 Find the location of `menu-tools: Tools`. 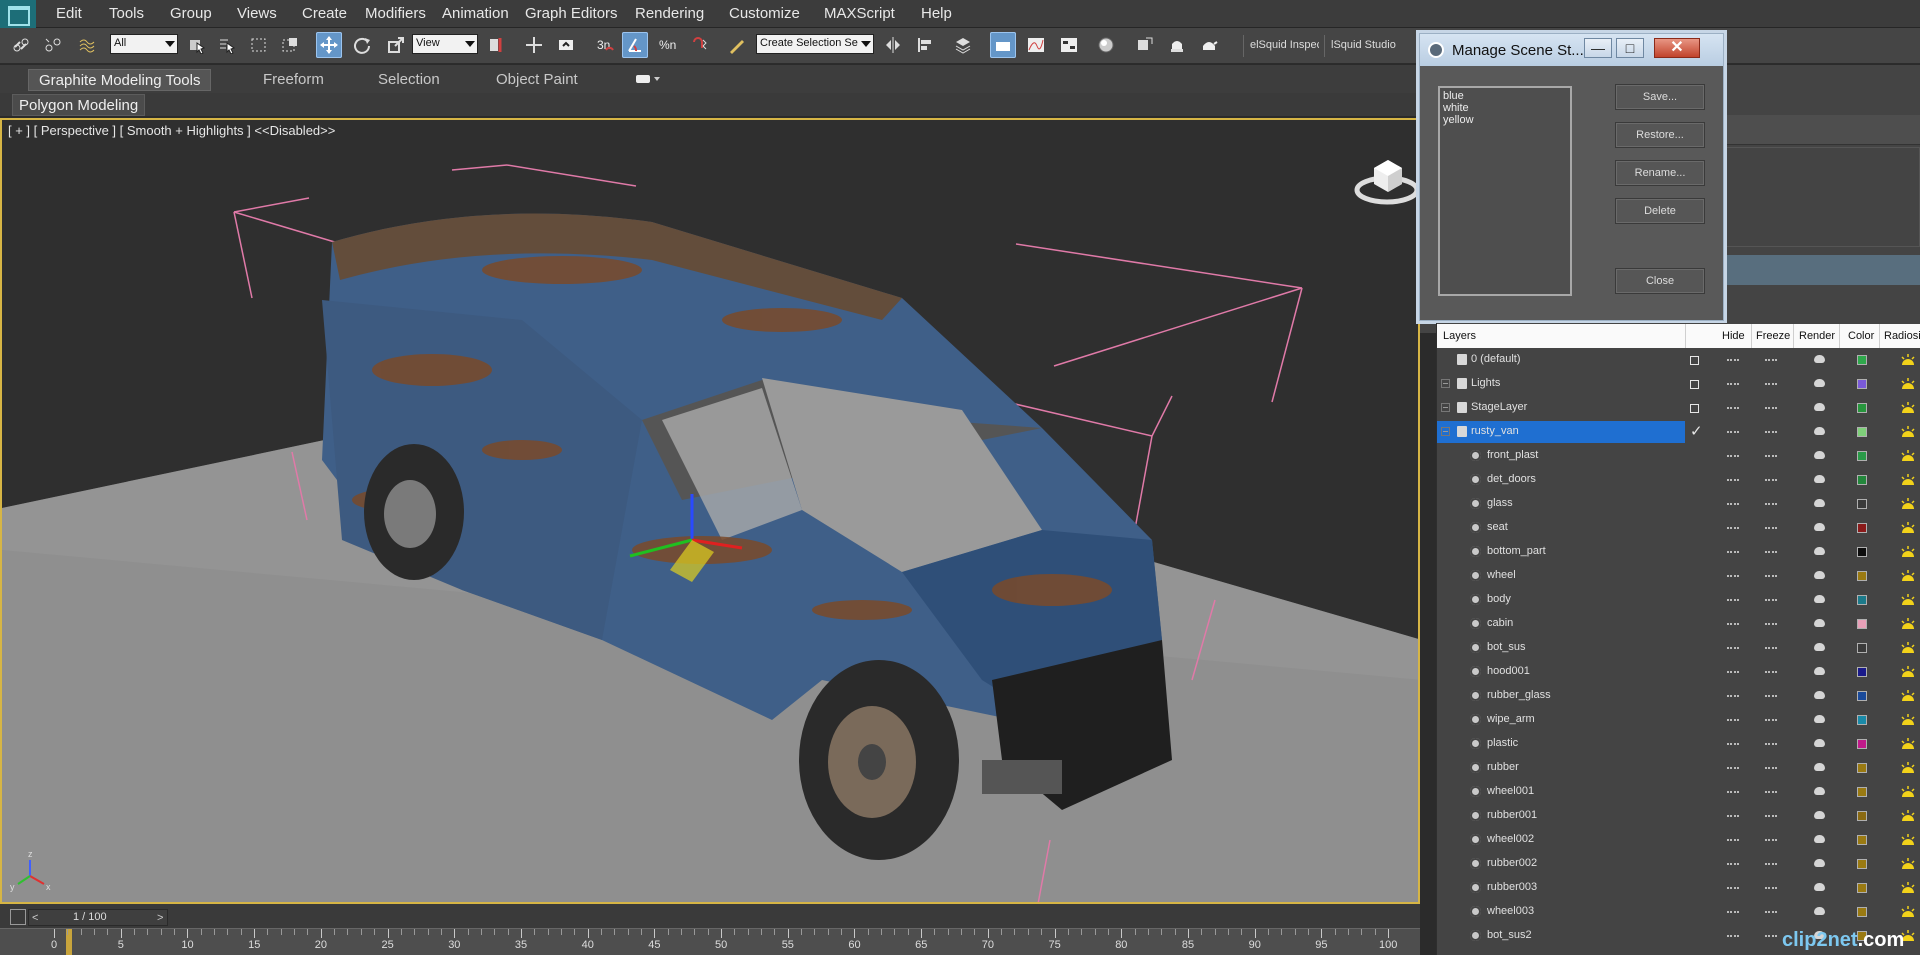

menu-tools: Tools is located at coordinates (126, 13).